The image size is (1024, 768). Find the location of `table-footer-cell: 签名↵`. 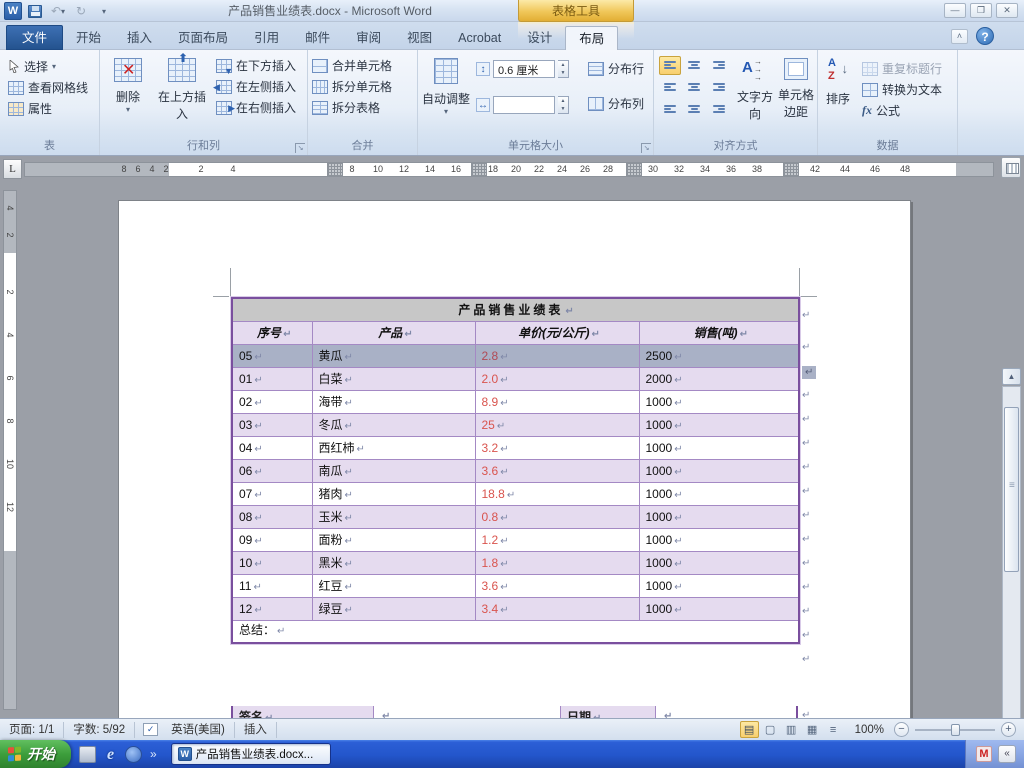

table-footer-cell: 签名↵ is located at coordinates (303, 712).